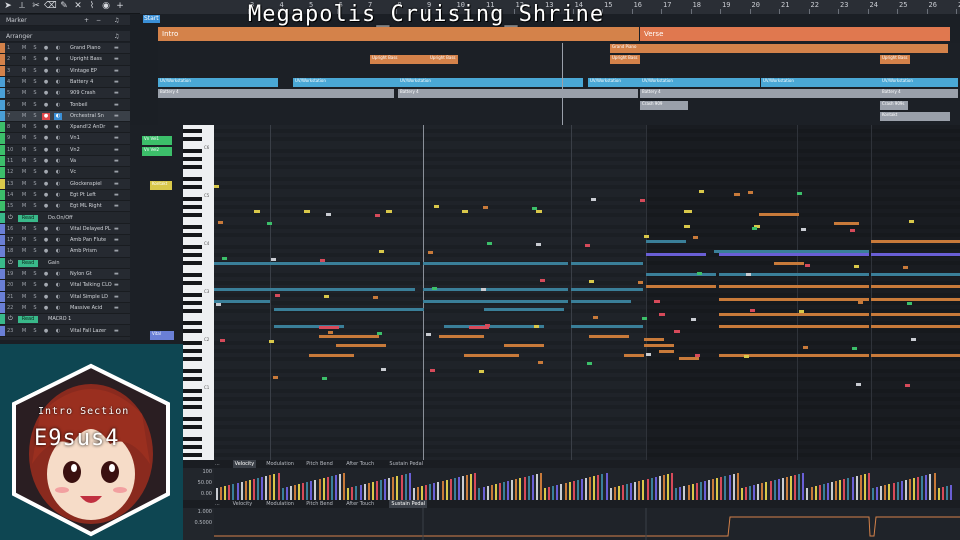 The width and height of the screenshot is (960, 540). What do you see at coordinates (22, 6) in the screenshot?
I see `range-tool-icon: ⟂` at bounding box center [22, 6].